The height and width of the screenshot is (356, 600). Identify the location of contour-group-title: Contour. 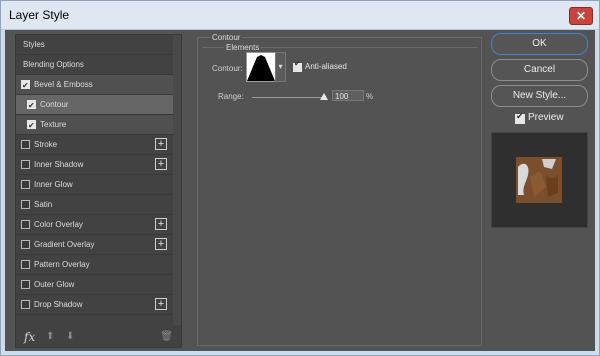
(226, 37).